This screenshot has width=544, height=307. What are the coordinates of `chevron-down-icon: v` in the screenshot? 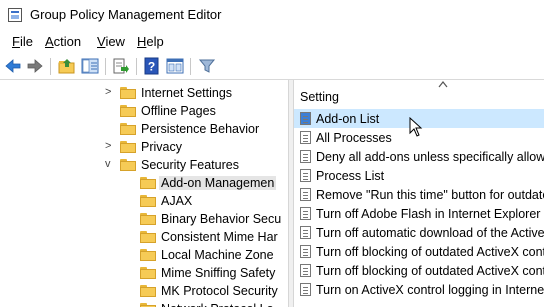 It's located at (108, 164).